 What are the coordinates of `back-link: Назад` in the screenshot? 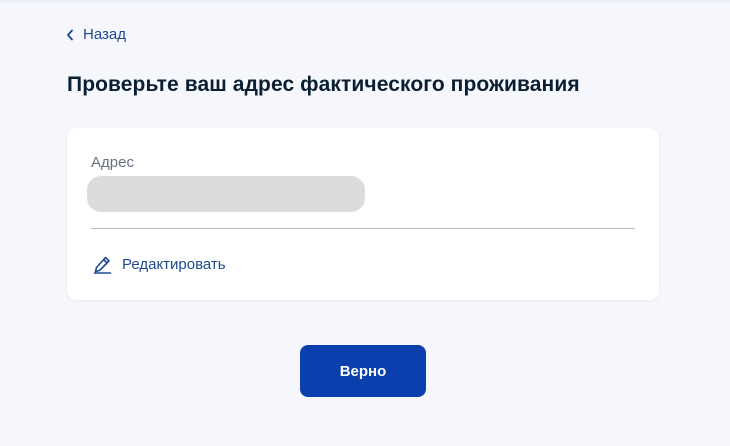 It's located at (96, 34).